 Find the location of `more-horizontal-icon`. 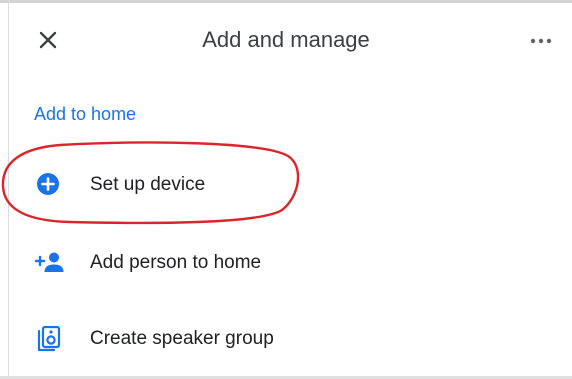

more-horizontal-icon is located at coordinates (541, 41).